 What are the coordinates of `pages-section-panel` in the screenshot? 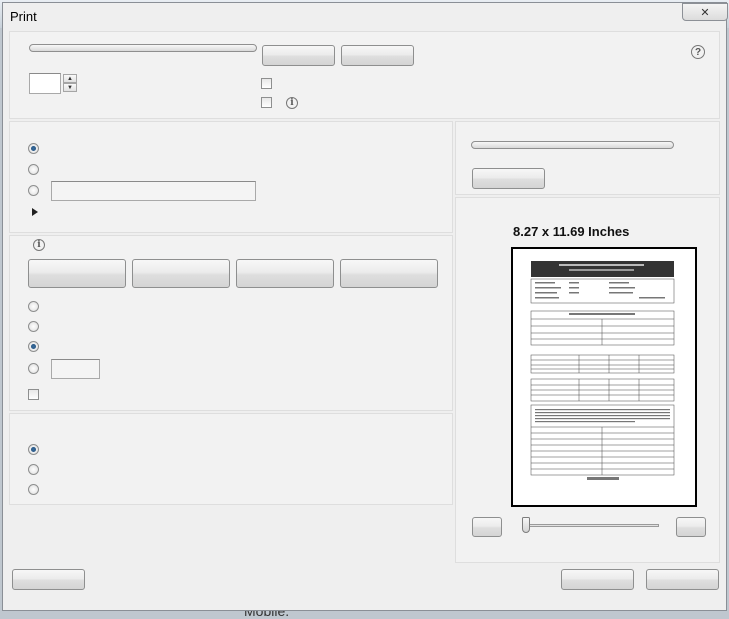 It's located at (231, 177).